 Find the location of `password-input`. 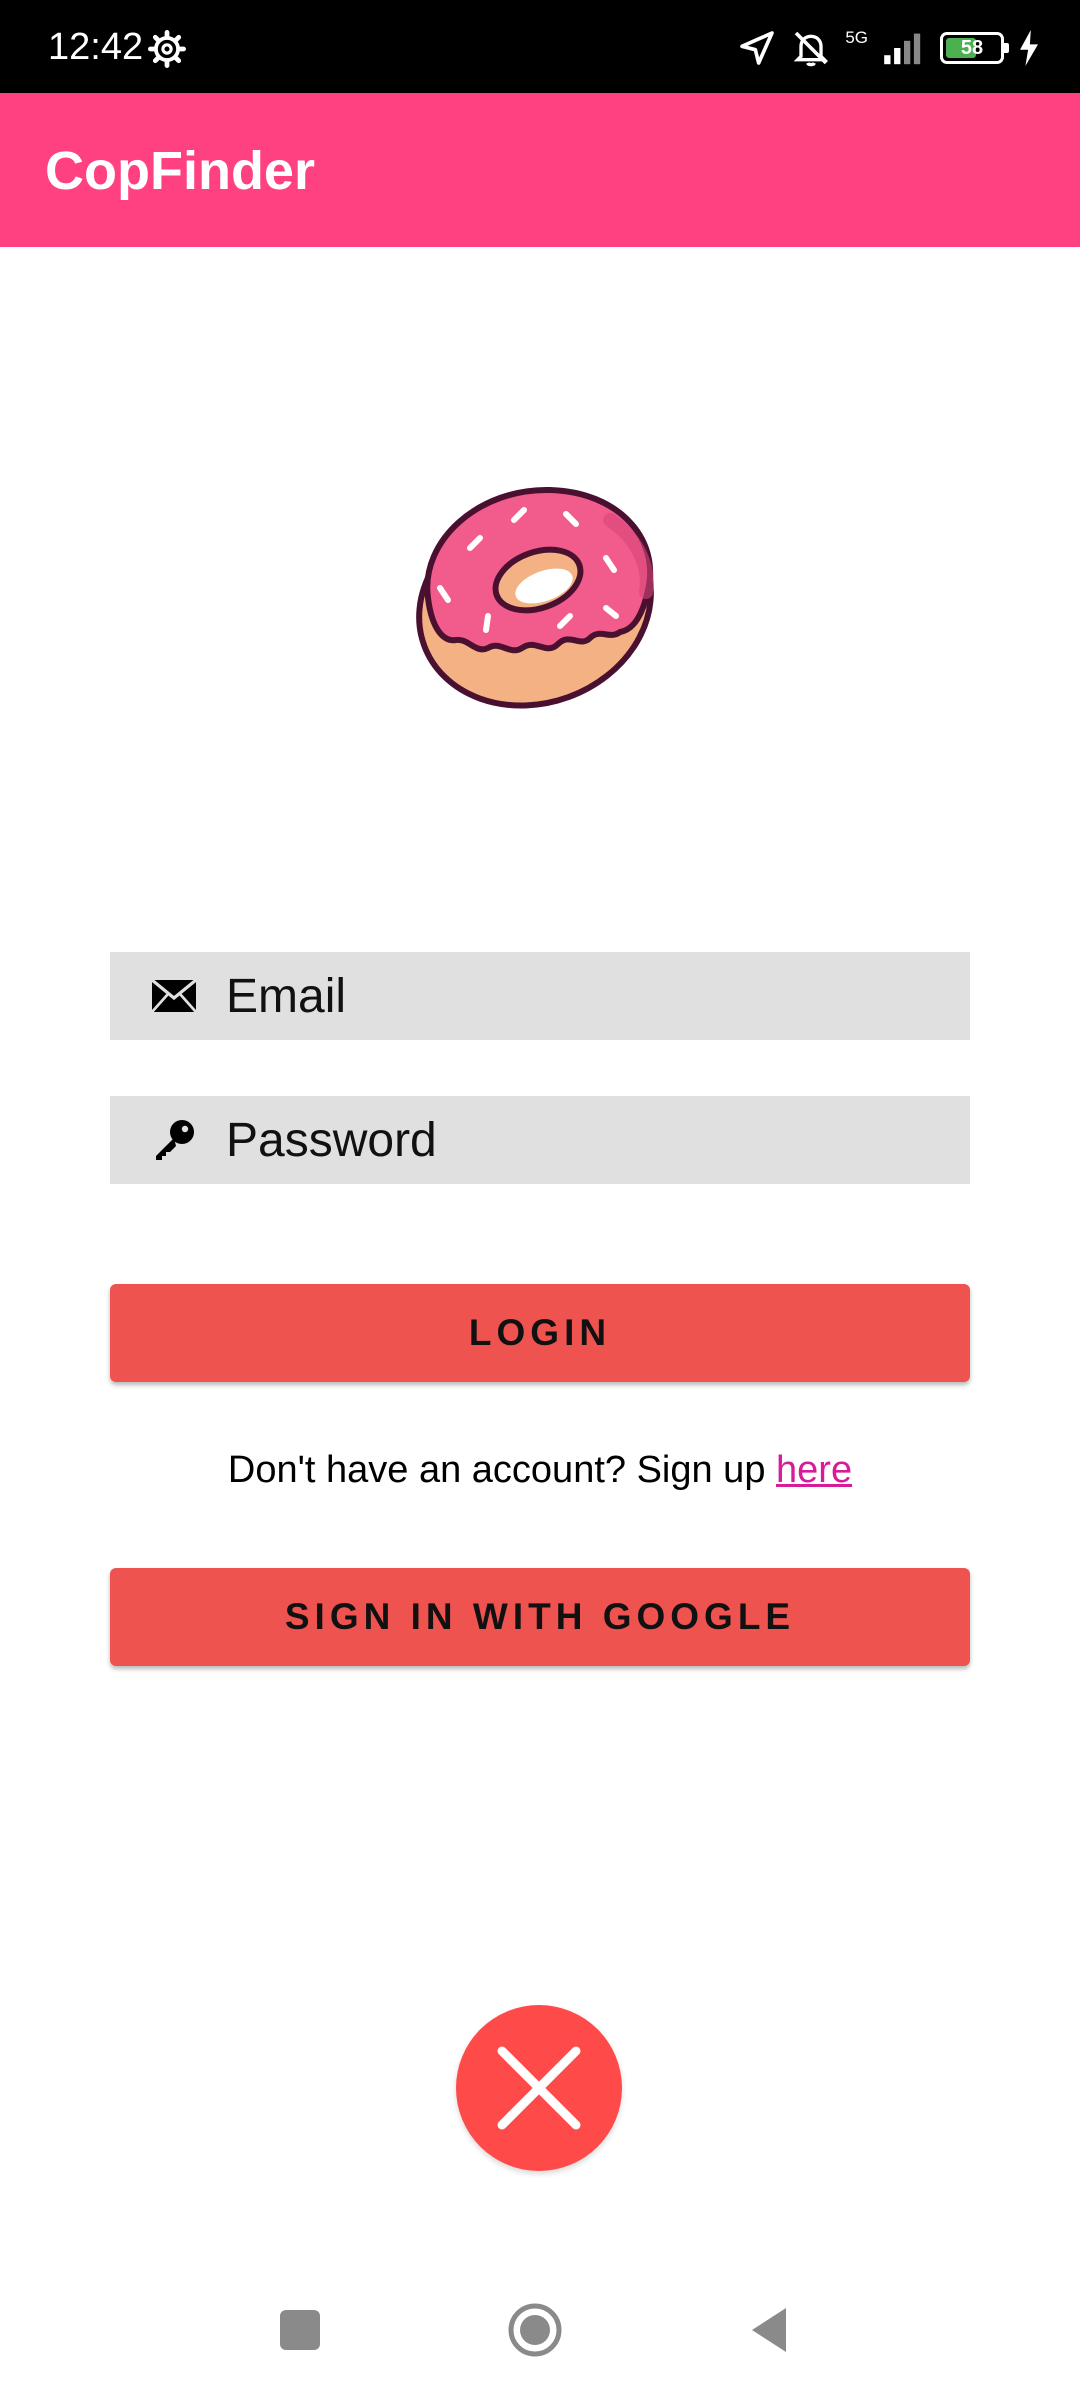

password-input is located at coordinates (586, 1140).